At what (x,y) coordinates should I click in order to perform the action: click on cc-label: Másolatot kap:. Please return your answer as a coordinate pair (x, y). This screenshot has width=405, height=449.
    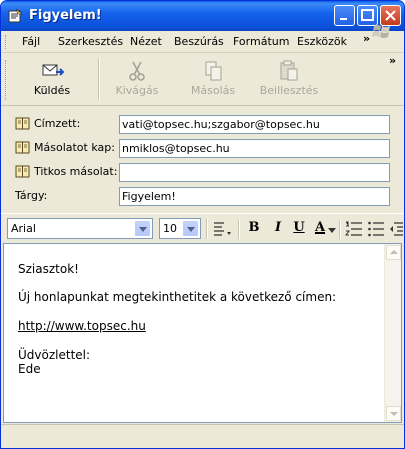
    Looking at the image, I should click on (74, 147).